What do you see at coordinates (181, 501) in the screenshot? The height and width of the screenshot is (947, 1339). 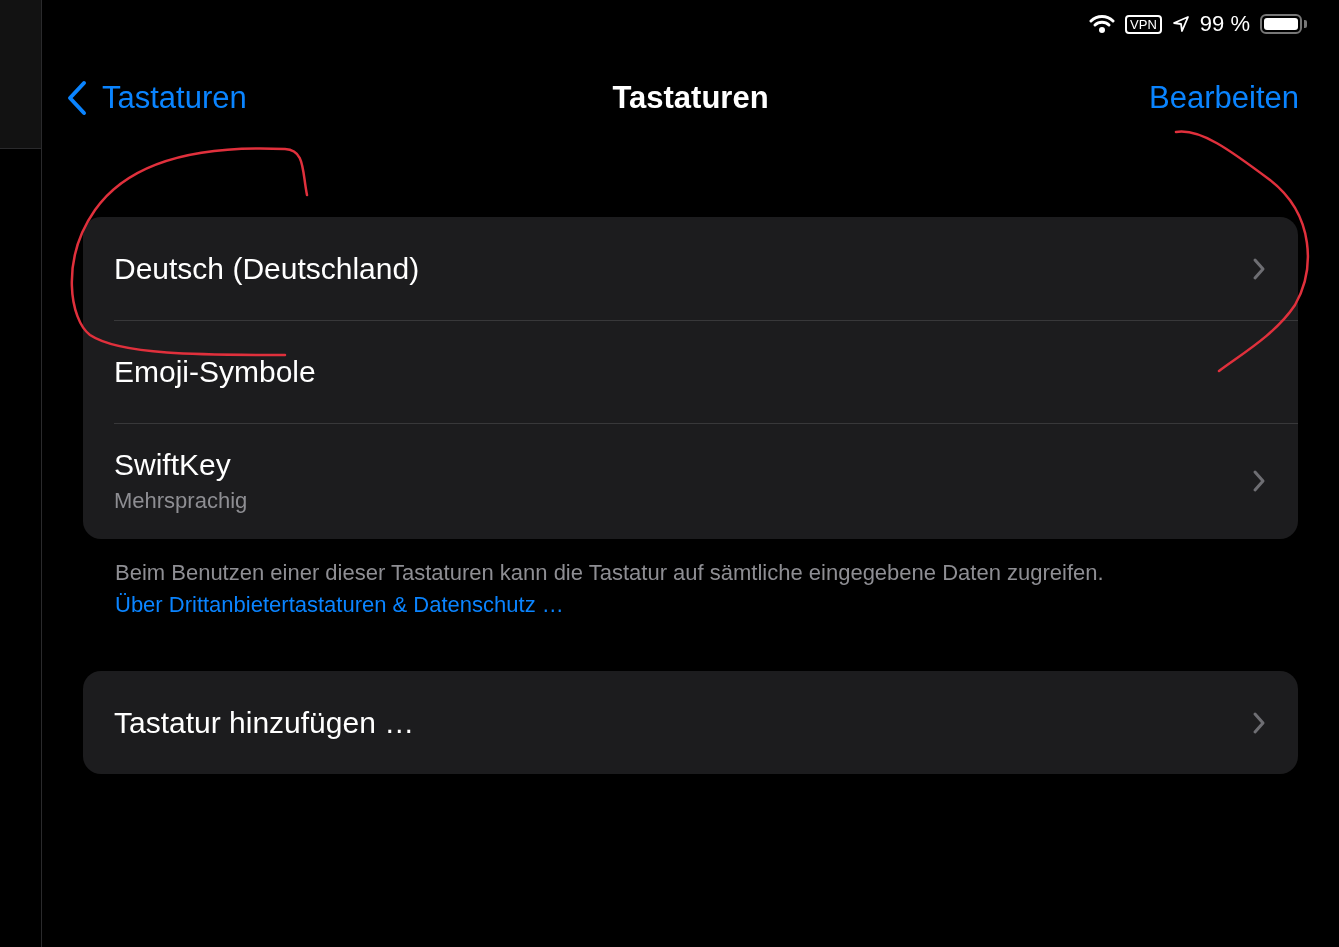 I see `keyboard-subtitle: Mehrsprachig` at bounding box center [181, 501].